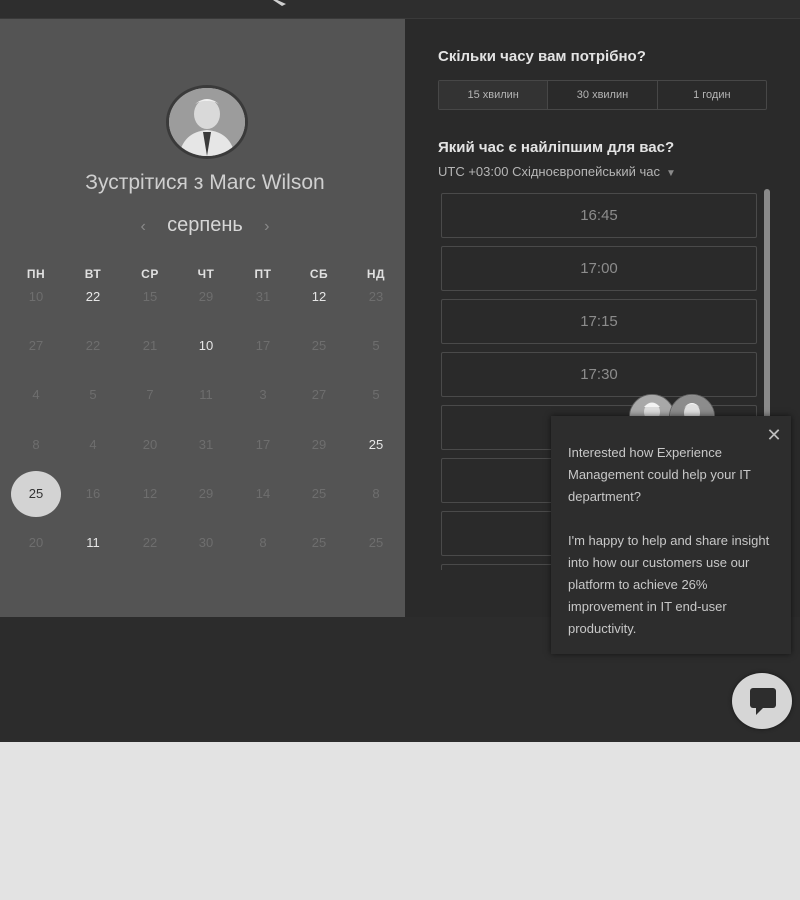 The image size is (800, 900). What do you see at coordinates (599, 374) in the screenshot?
I see `time-slot-button: 17:30` at bounding box center [599, 374].